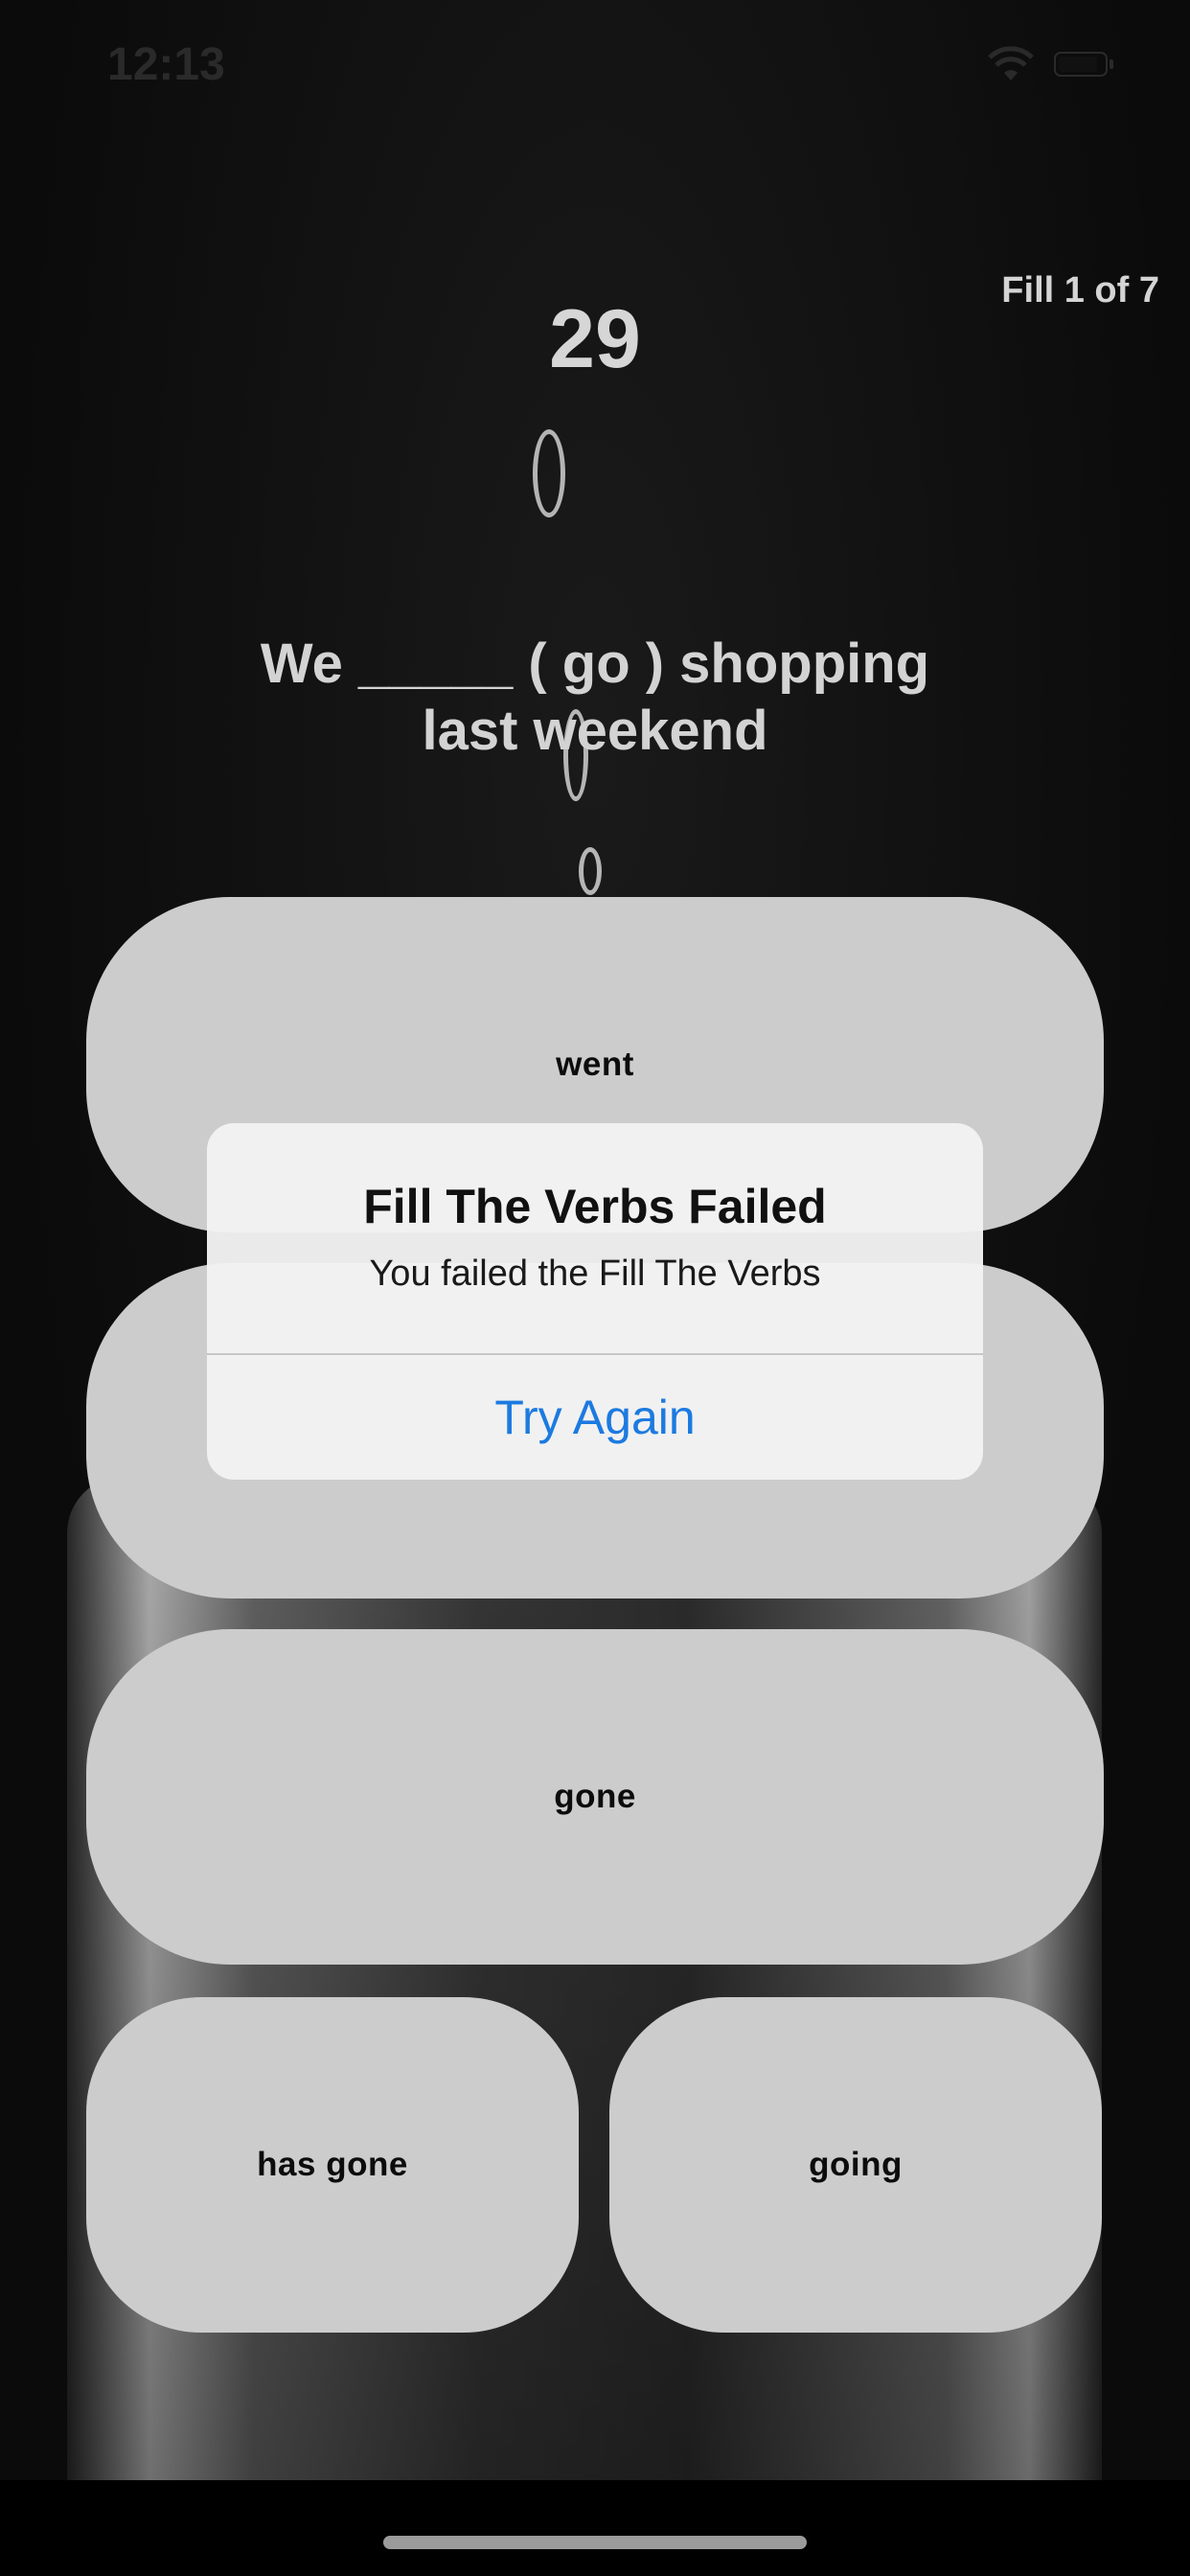 This screenshot has width=1190, height=2576. I want to click on answer-option-4: has gone, so click(333, 2165).